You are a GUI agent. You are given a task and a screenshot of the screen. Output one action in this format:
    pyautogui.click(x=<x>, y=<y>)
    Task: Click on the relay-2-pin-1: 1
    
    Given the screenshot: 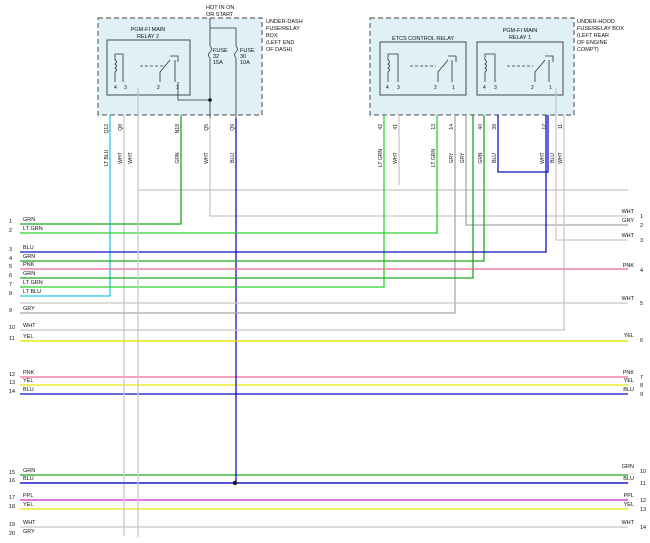 What is the action you would take?
    pyautogui.click(x=177, y=88)
    